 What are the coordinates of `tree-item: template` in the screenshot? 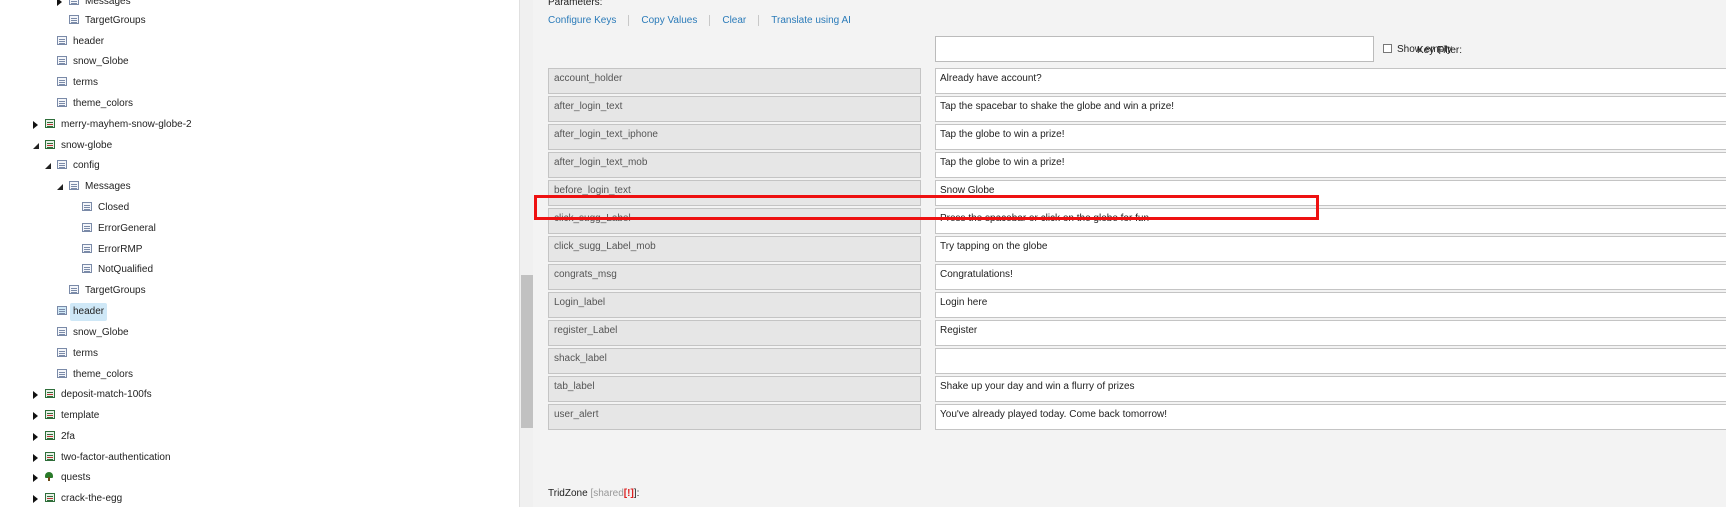 It's located at (255, 416).